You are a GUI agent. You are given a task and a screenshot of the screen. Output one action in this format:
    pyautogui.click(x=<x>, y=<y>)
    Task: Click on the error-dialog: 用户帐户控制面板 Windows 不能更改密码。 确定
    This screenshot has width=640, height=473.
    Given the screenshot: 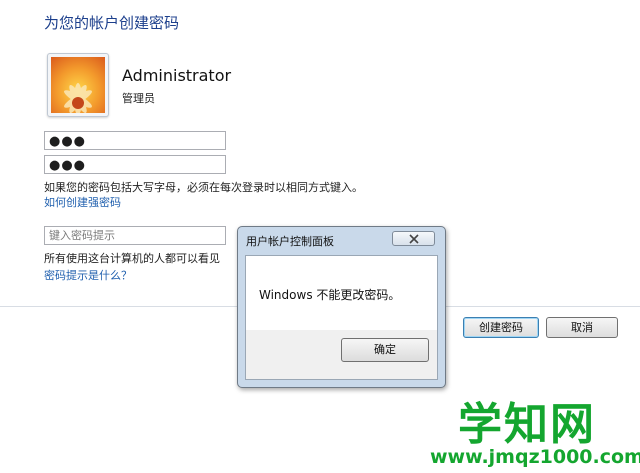 What is the action you would take?
    pyautogui.click(x=341, y=307)
    